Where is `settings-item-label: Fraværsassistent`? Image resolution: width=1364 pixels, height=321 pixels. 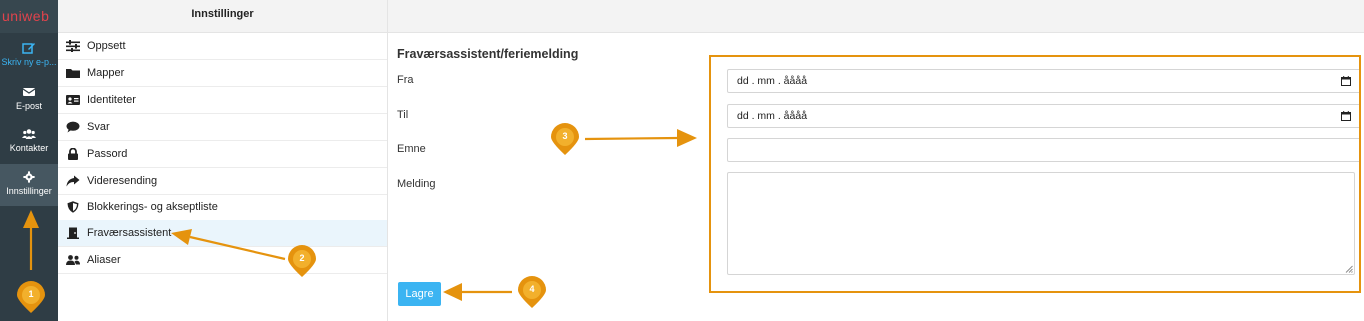 settings-item-label: Fraværsassistent is located at coordinates (129, 233).